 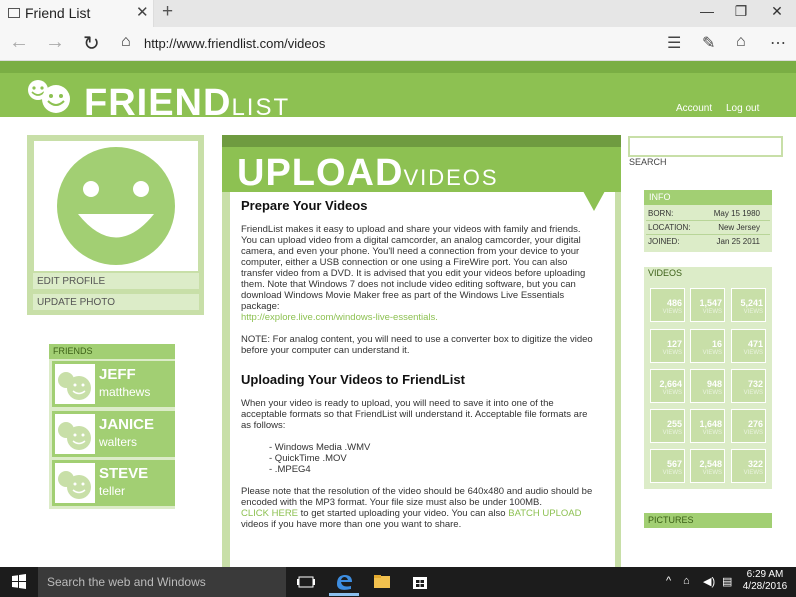 What do you see at coordinates (706, 213) in the screenshot?
I see `info-row-born: BORN: May 15 1980` at bounding box center [706, 213].